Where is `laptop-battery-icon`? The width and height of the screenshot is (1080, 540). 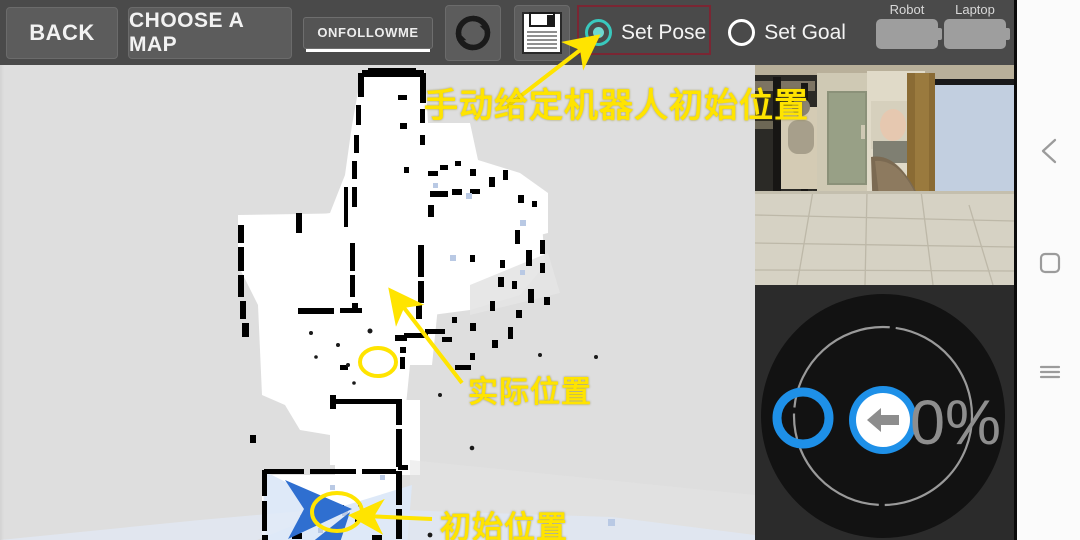 laptop-battery-icon is located at coordinates (977, 34).